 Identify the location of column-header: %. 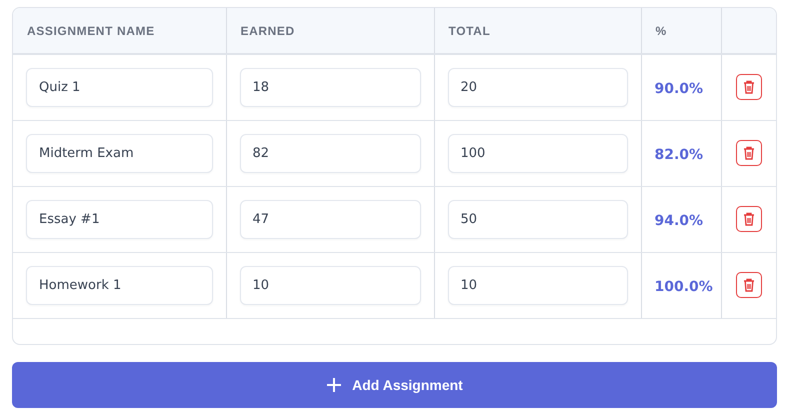
(681, 31).